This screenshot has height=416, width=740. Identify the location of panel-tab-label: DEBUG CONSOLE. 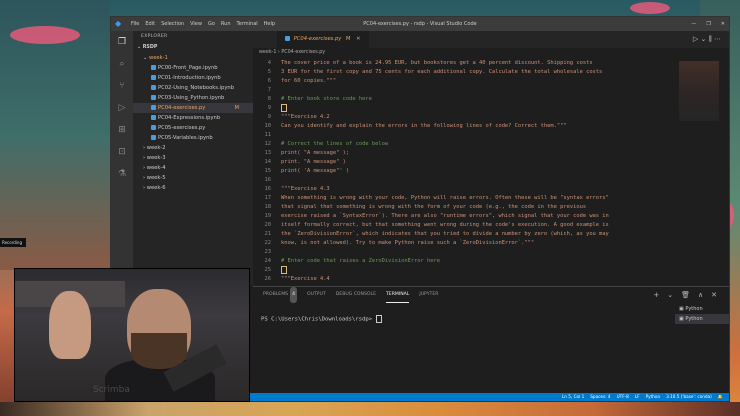
(355, 294).